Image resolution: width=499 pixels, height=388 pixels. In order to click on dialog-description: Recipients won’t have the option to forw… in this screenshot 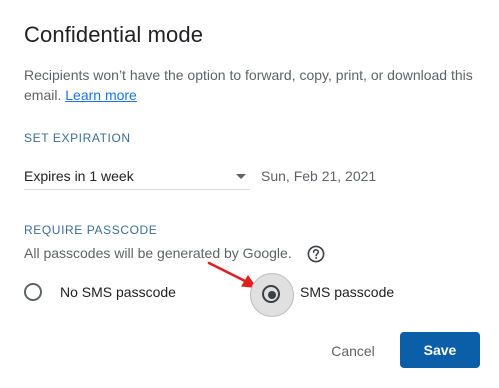, I will do `click(249, 85)`.